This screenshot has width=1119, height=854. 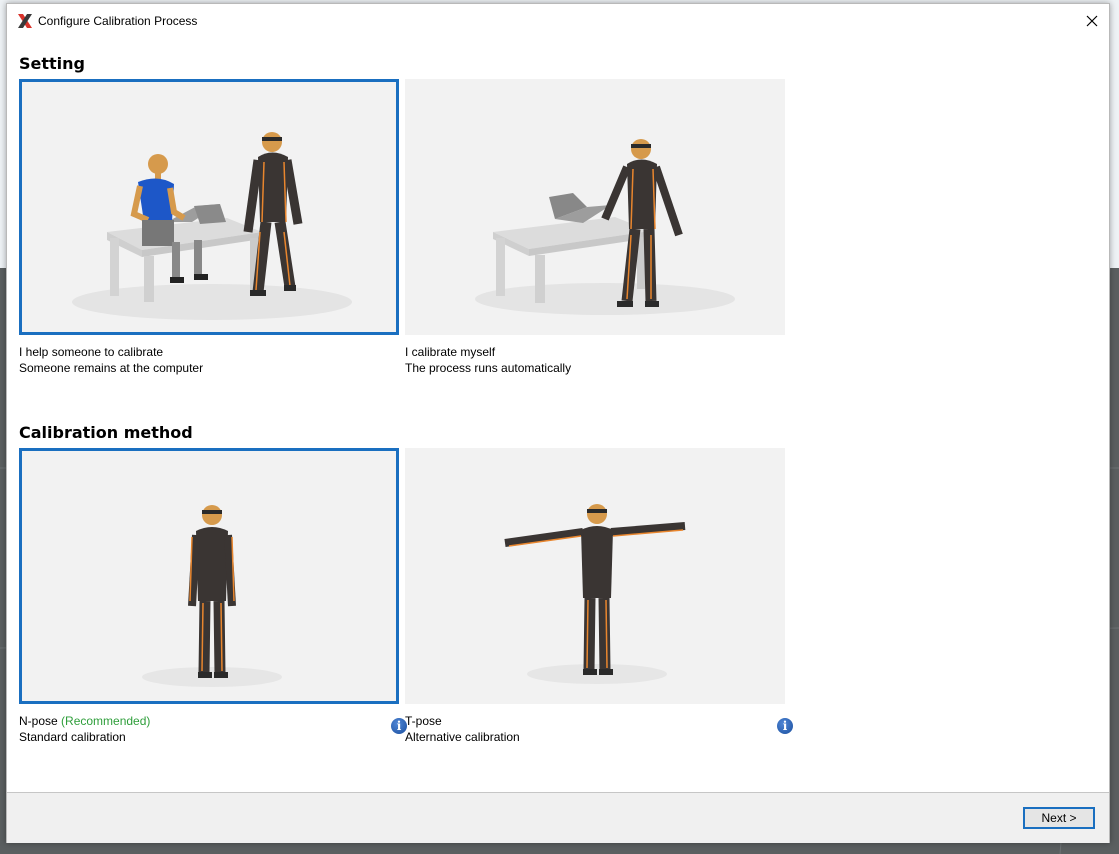 I want to click on close-button, so click(x=1092, y=21).